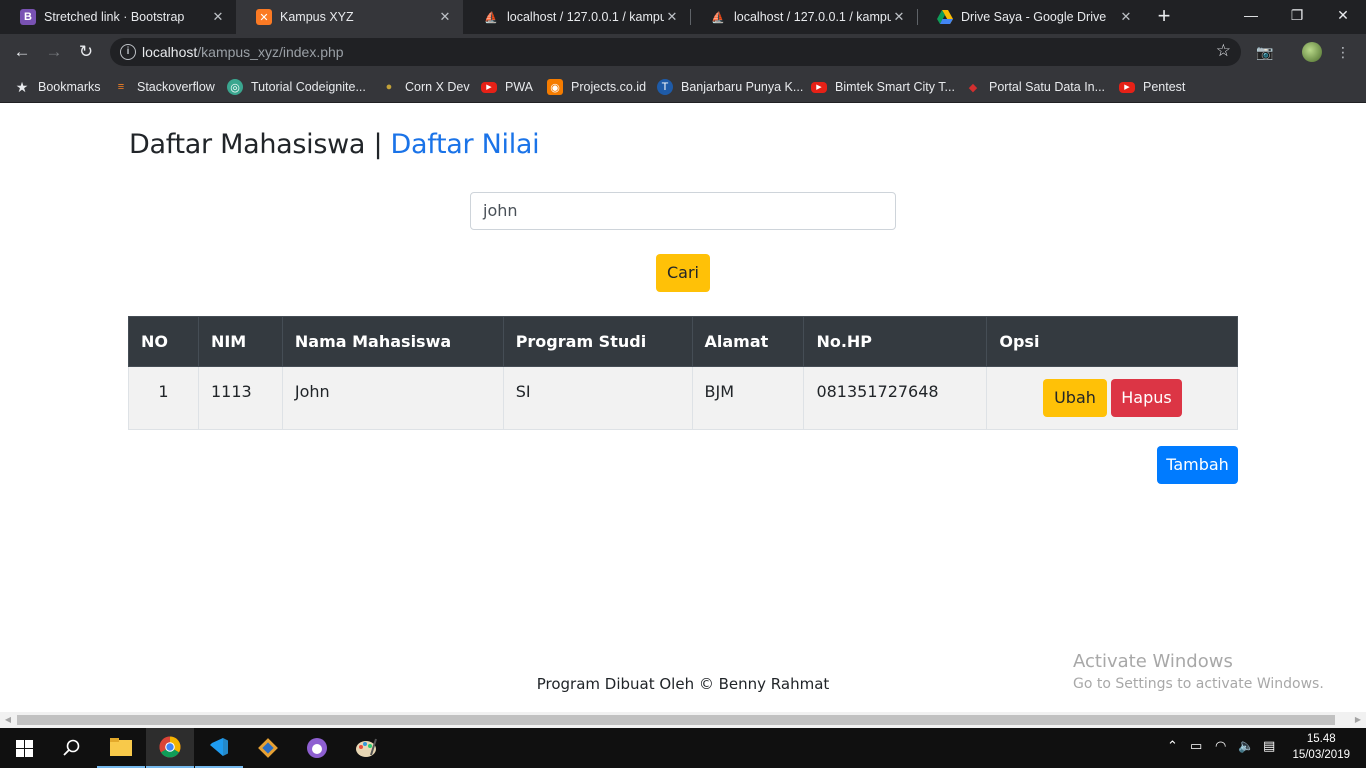 This screenshot has height=768, width=1366. Describe the element at coordinates (1164, 16) in the screenshot. I see `new-tab-button: +` at that location.